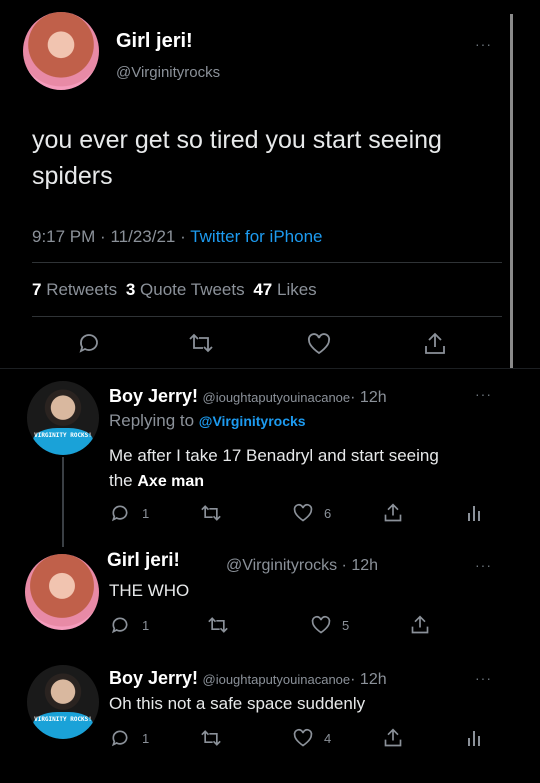  I want to click on reply-meta: @Virginityrocks · 12h, so click(302, 566).